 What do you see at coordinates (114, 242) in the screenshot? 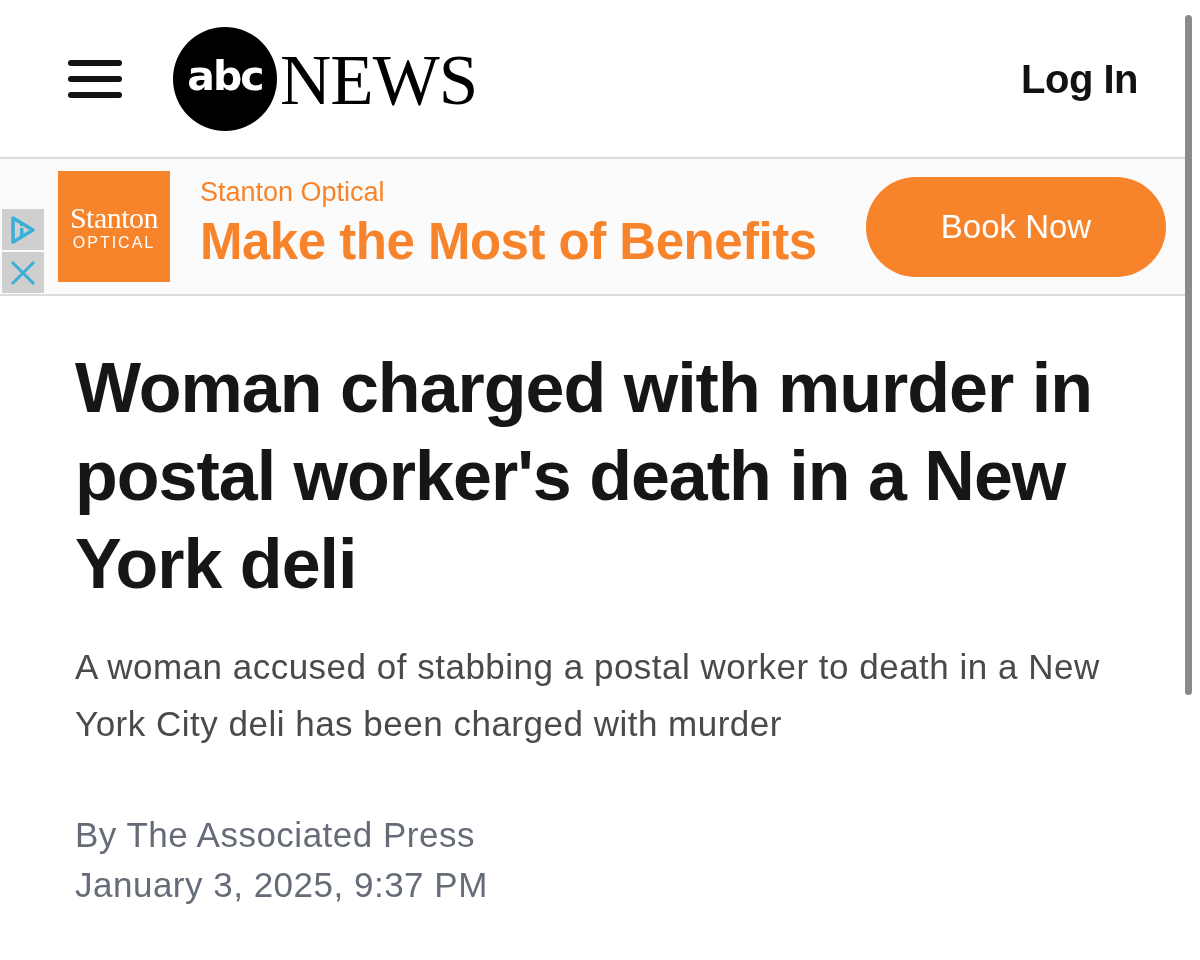
I see `advertiser-logo-subtitle: OPTICAL` at bounding box center [114, 242].